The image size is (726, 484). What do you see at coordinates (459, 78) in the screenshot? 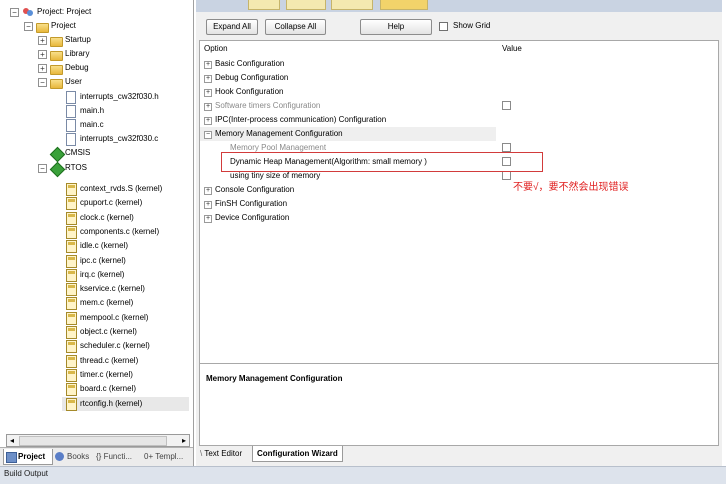
I see `option-row: + Debug Configuration` at bounding box center [459, 78].